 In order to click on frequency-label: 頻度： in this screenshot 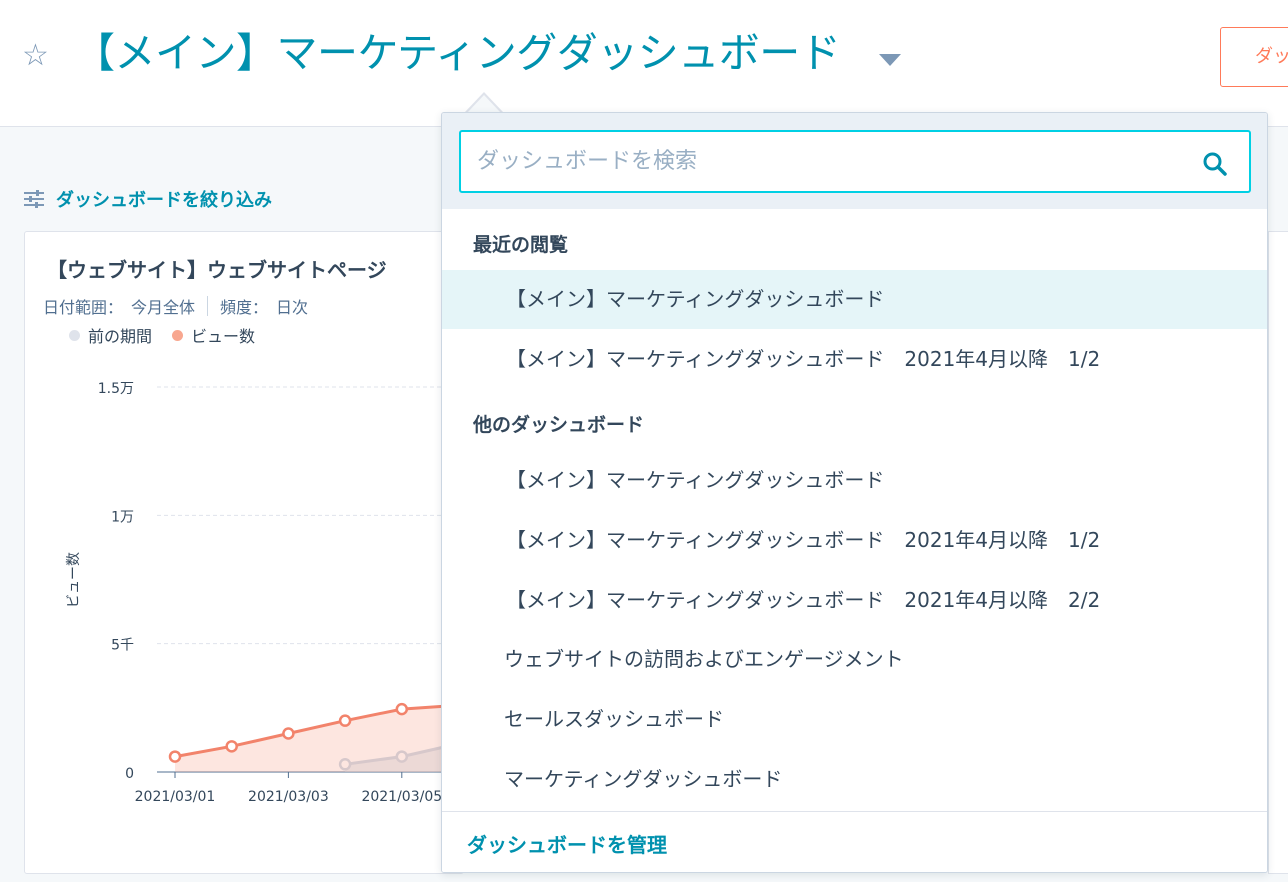, I will do `click(244, 307)`.